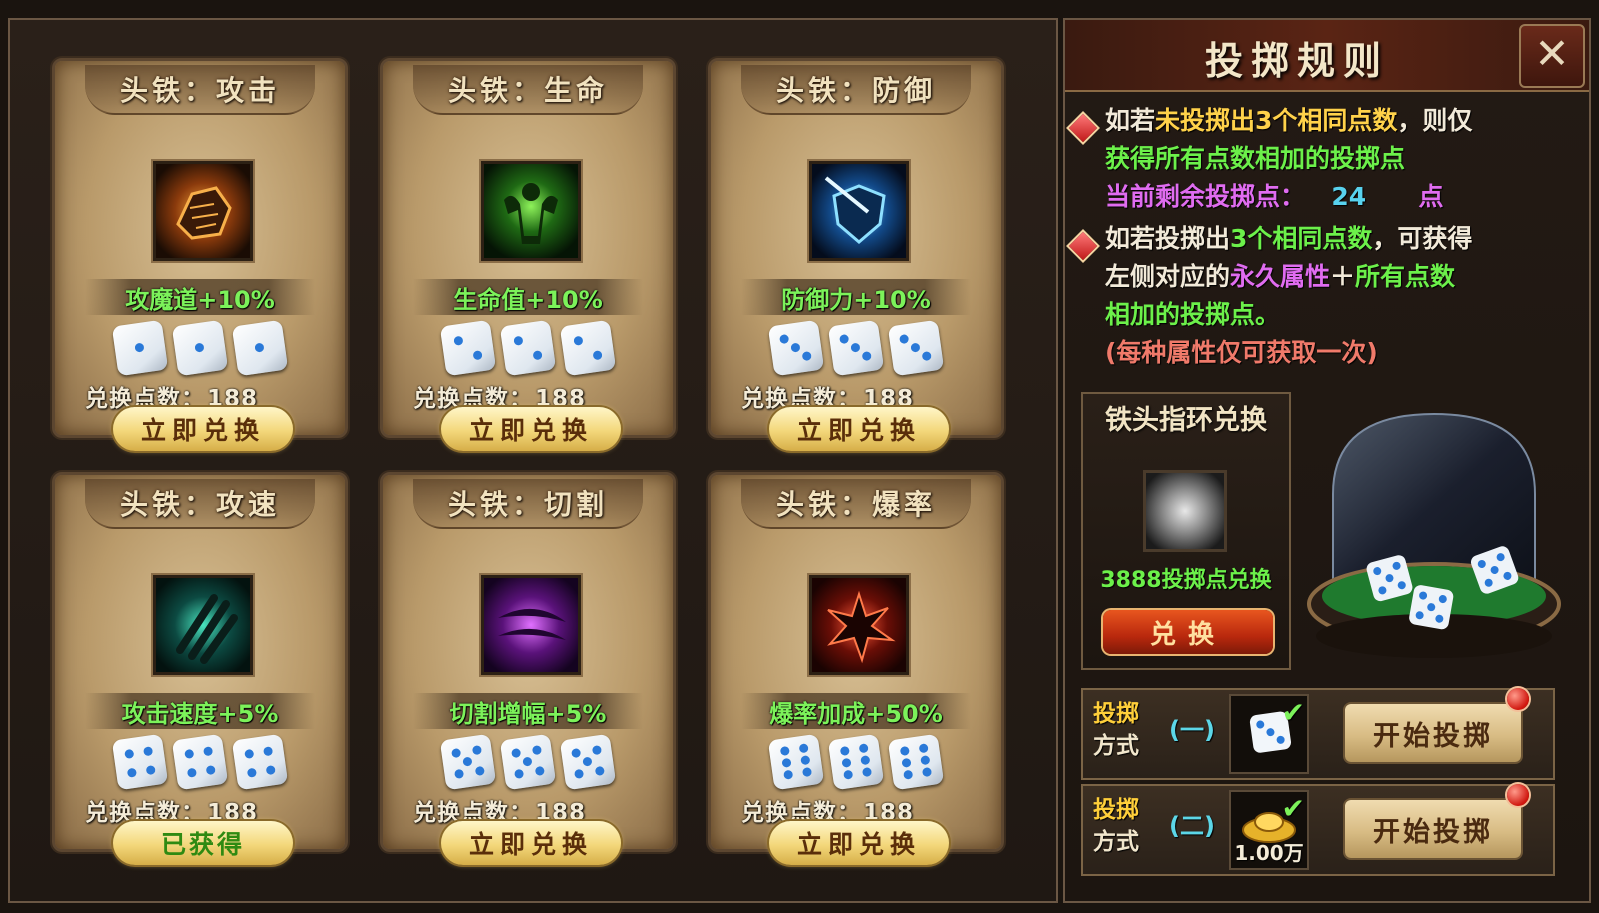 The width and height of the screenshot is (1599, 913). What do you see at coordinates (528, 297) in the screenshot?
I see `bonus-text: 生命值+10%` at bounding box center [528, 297].